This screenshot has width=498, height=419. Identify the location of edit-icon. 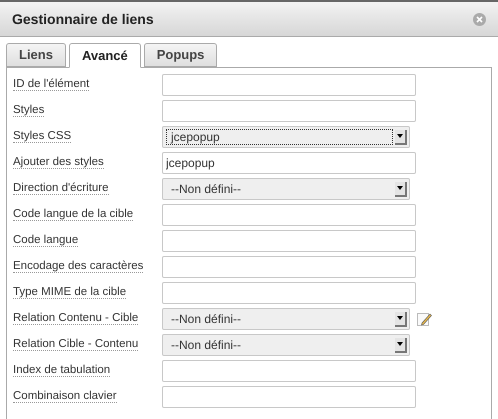
(424, 319).